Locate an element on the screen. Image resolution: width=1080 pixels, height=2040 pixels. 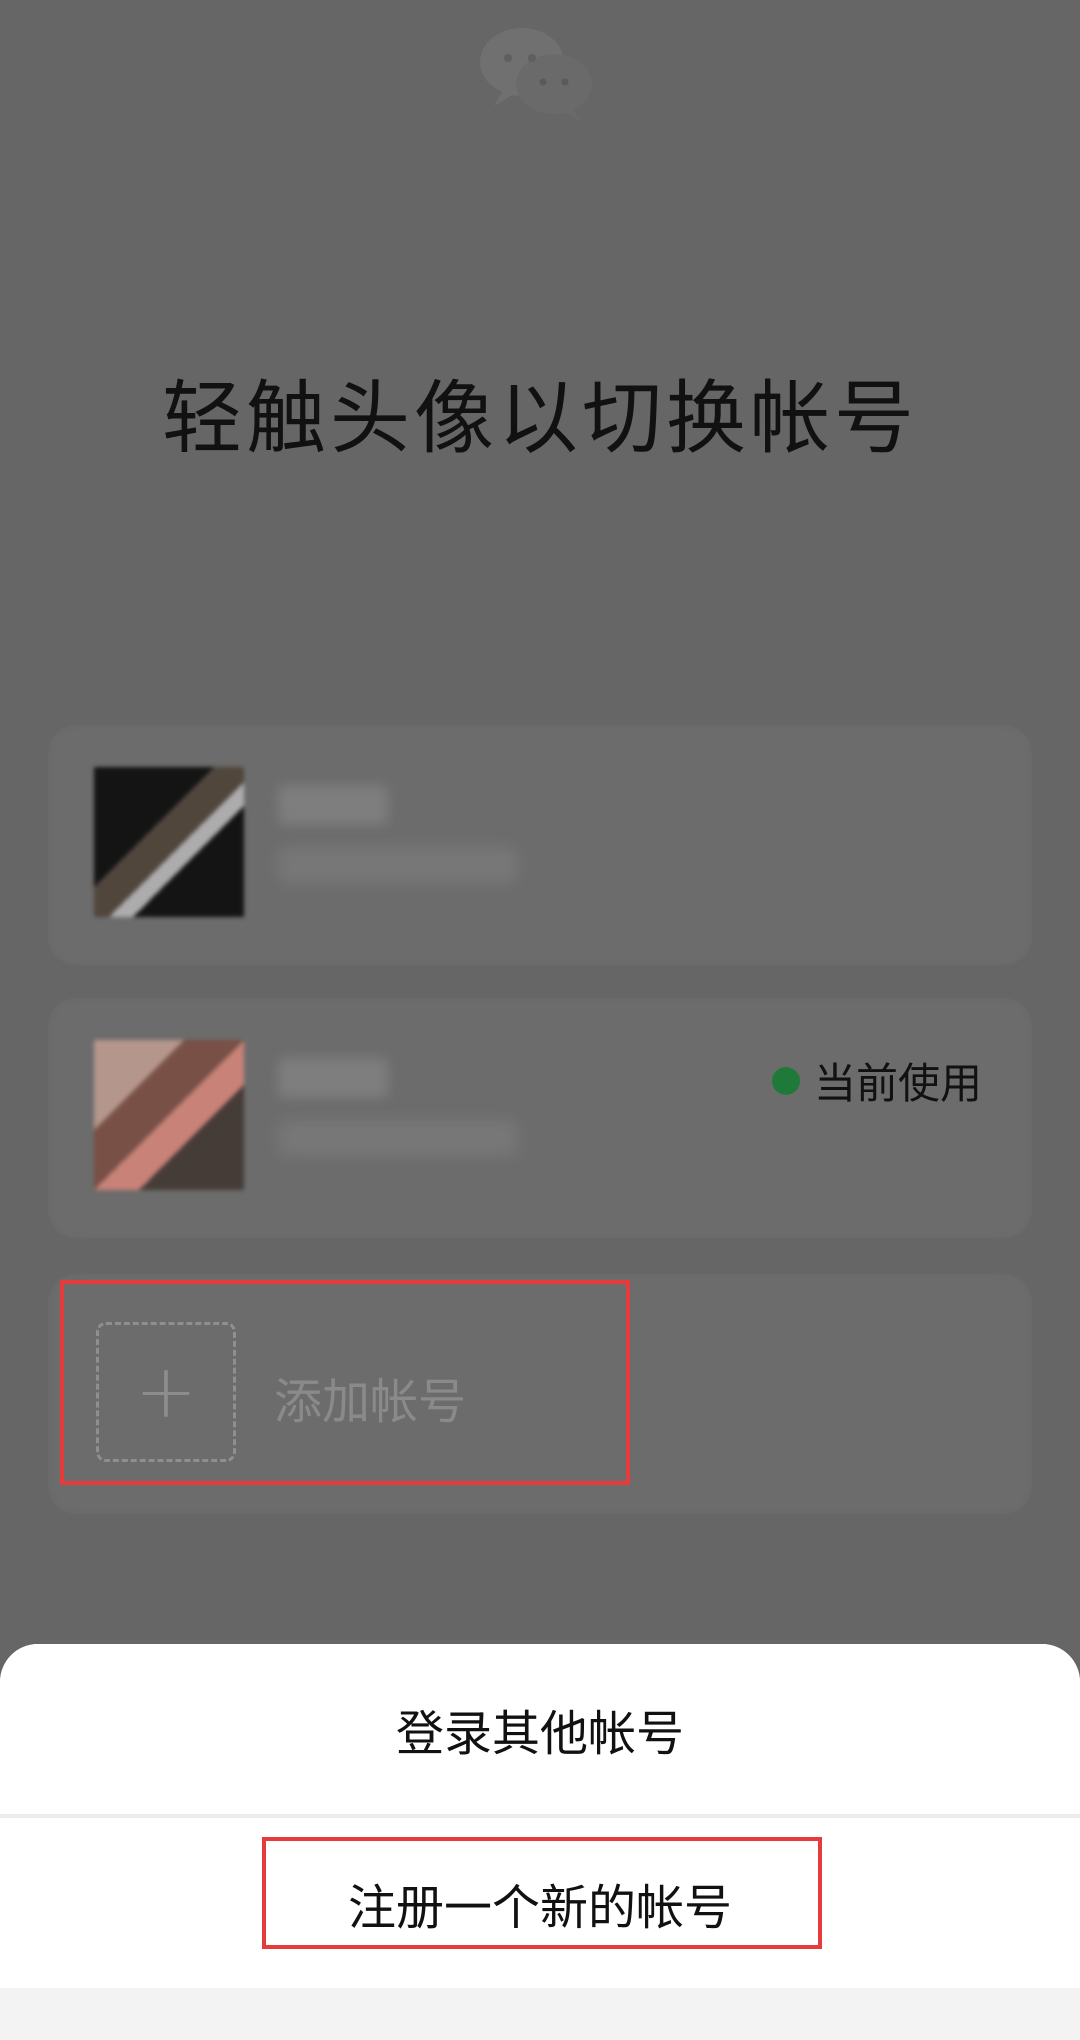
login-other-account-button: 登录其他帐号 is located at coordinates (540, 1729).